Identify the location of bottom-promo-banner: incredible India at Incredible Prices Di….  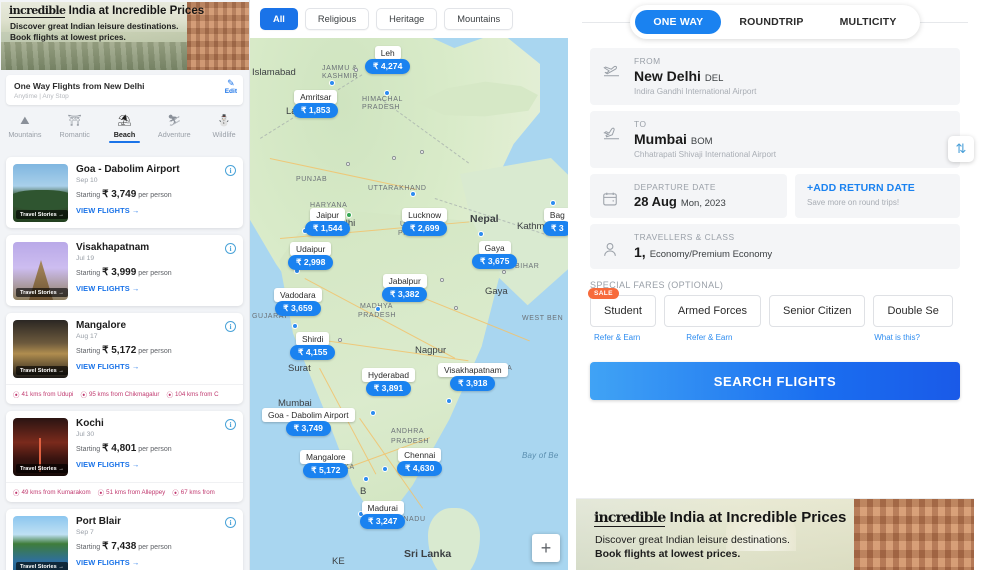
(775, 534).